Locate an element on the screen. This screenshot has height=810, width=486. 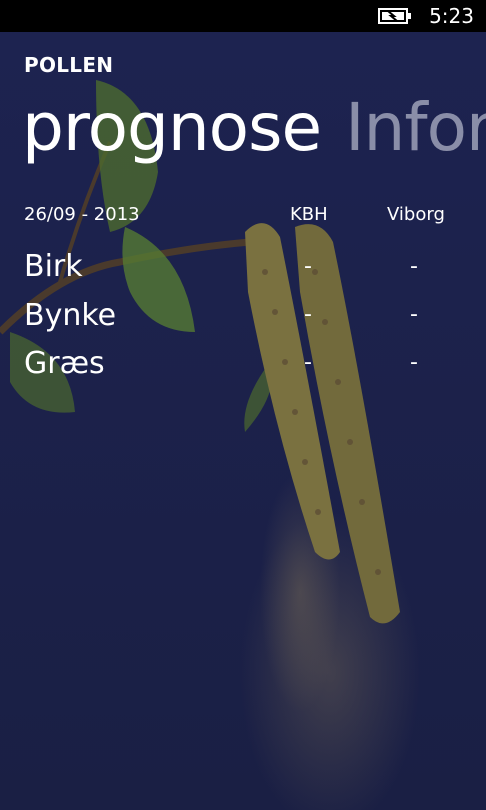
pivot-item-prognose: prognose is located at coordinates (172, 127).